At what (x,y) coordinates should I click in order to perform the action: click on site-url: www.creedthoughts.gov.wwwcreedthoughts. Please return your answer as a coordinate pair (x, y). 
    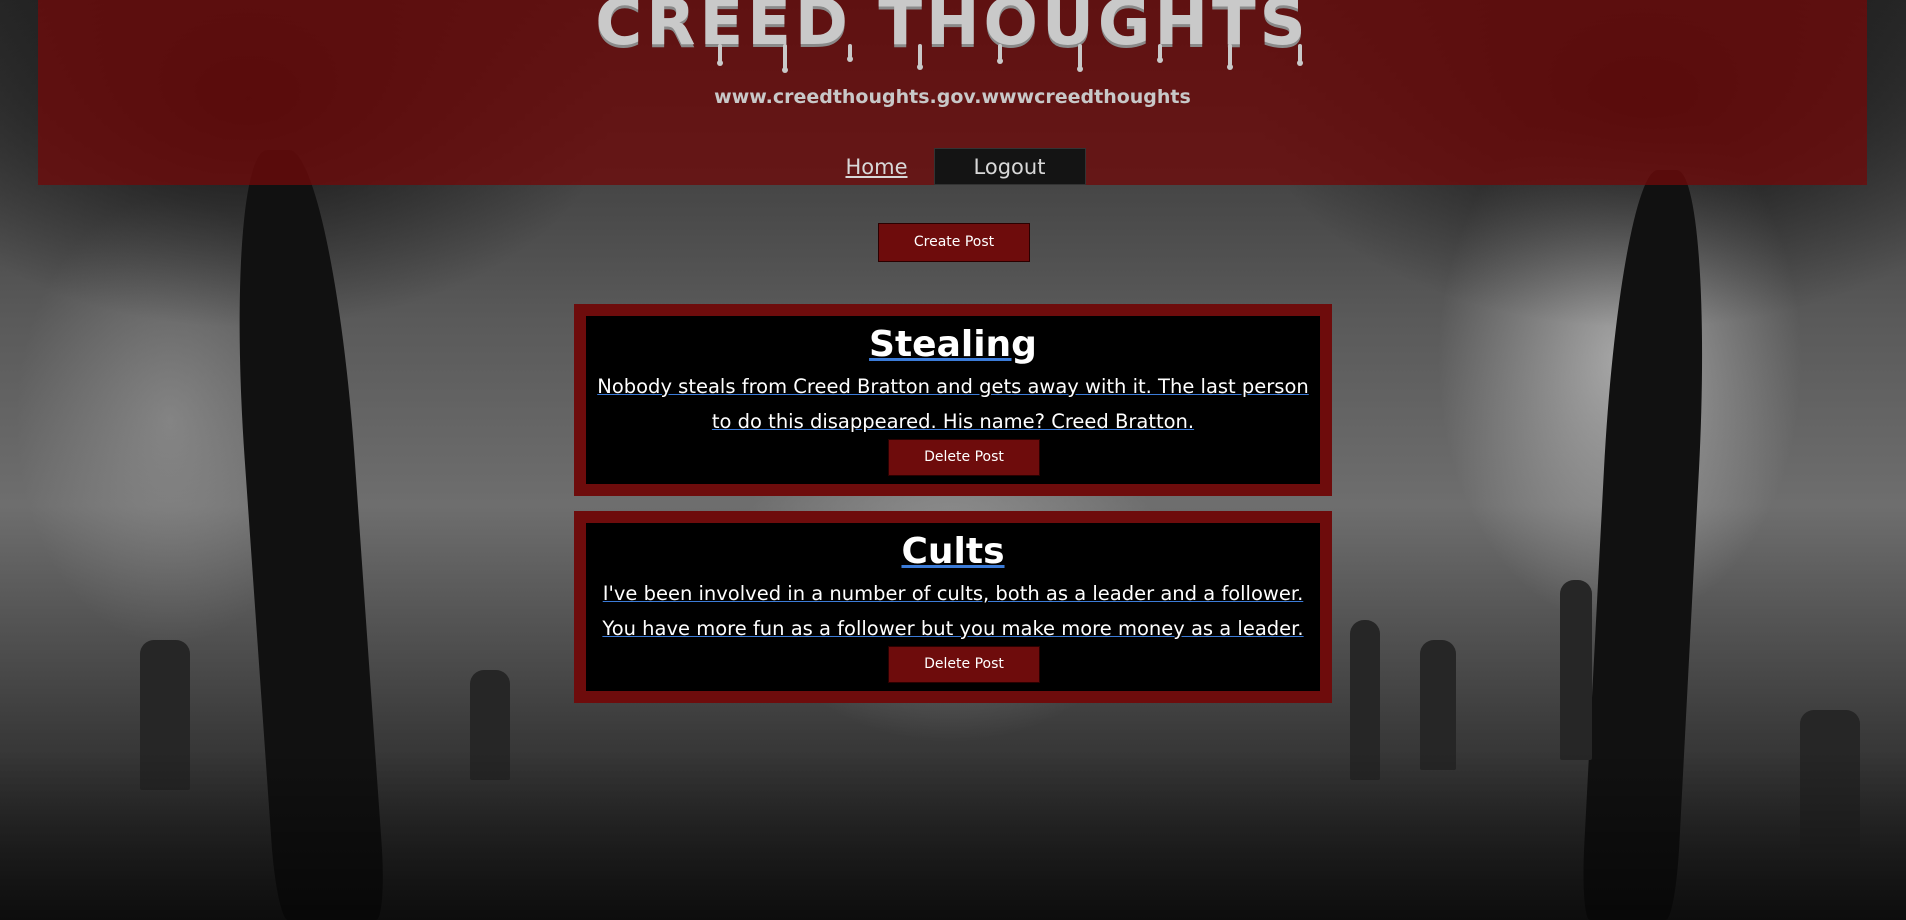
    Looking at the image, I should click on (952, 97).